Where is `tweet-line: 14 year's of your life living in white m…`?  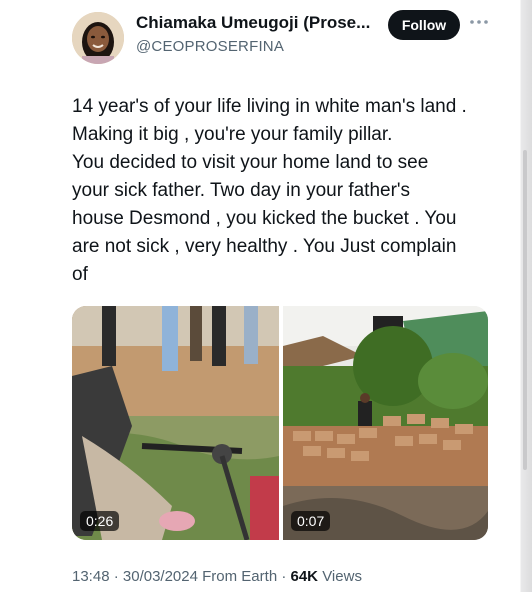
tweet-line: 14 year's of your life living in white m… is located at coordinates (269, 106).